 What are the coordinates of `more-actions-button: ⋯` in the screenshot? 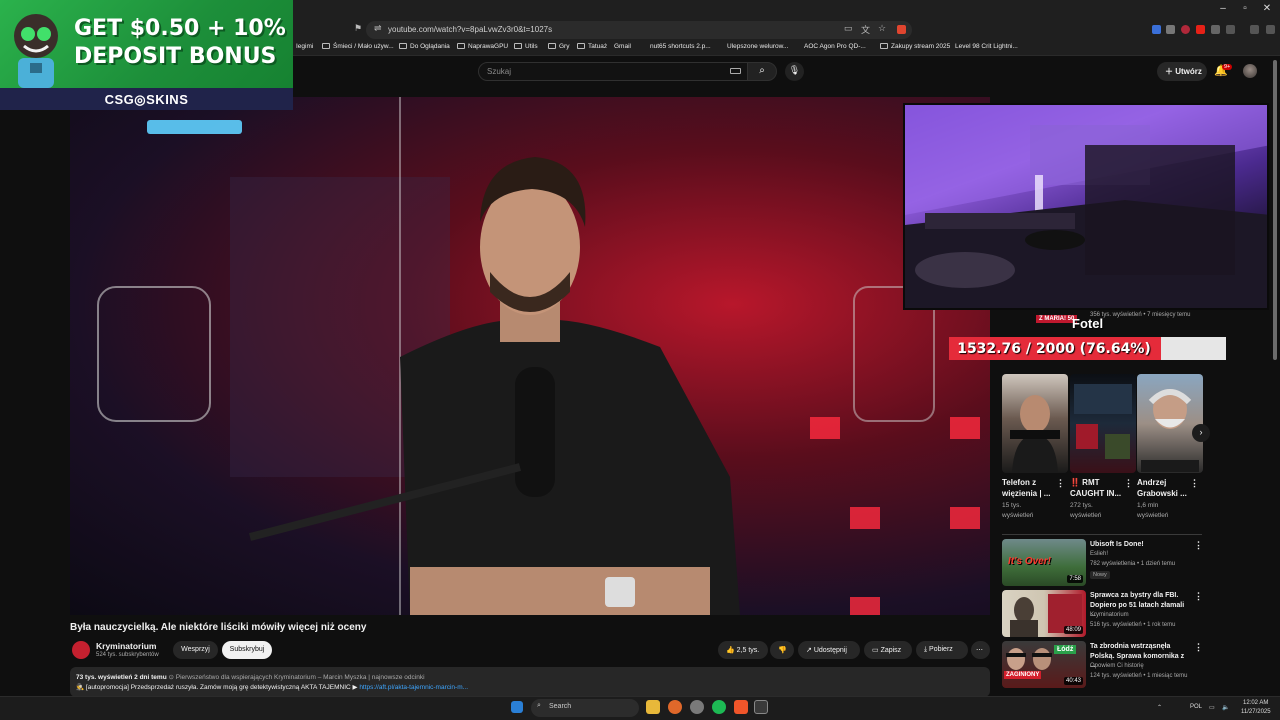 It's located at (980, 650).